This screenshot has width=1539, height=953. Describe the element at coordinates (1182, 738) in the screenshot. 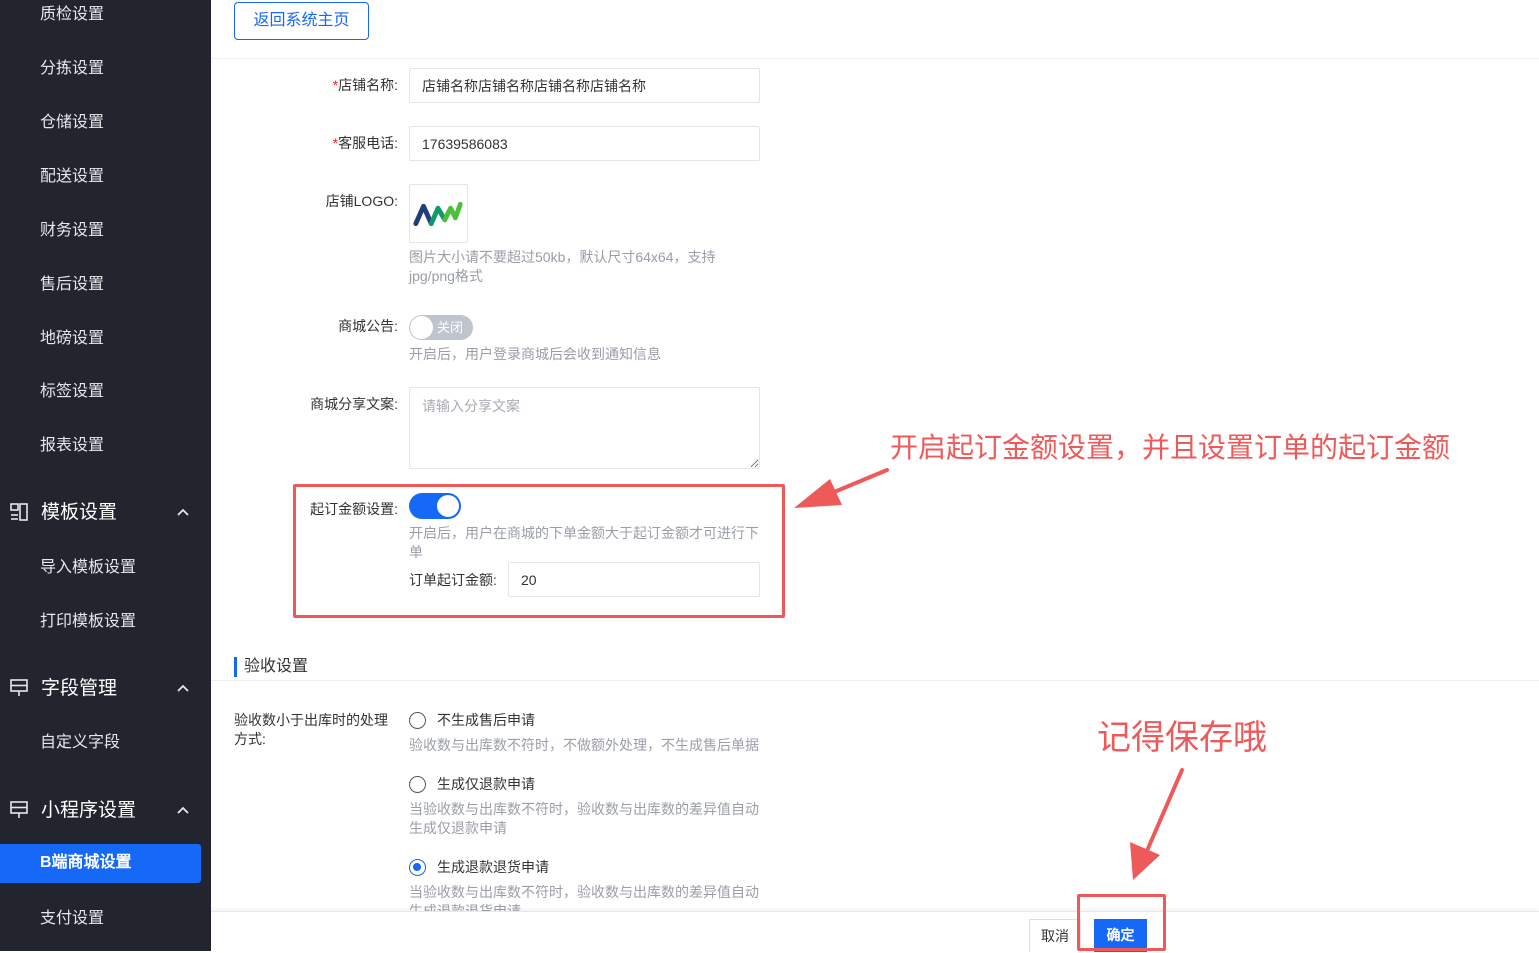

I see `annotation-text-save: 记得保存哦` at that location.